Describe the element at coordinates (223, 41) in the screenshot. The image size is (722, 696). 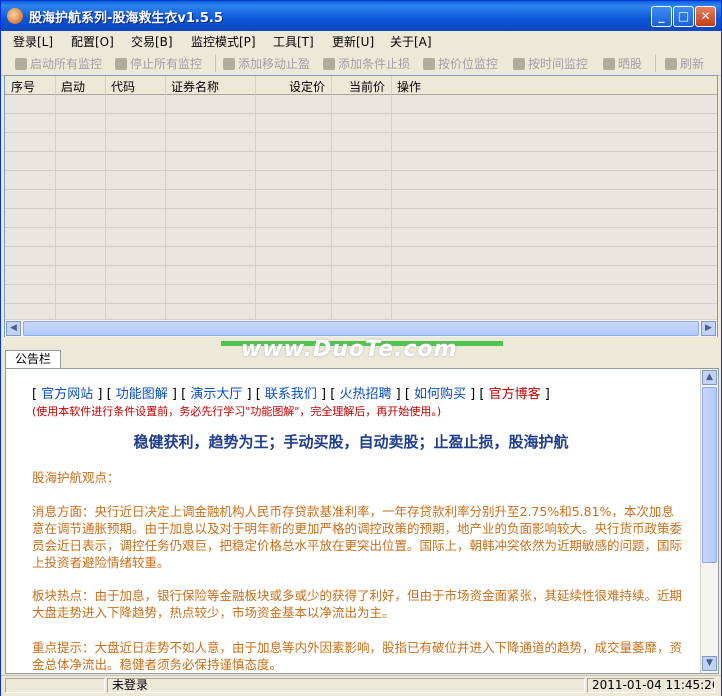
I see `menu-monitor-mode: 监控模式[P]` at that location.